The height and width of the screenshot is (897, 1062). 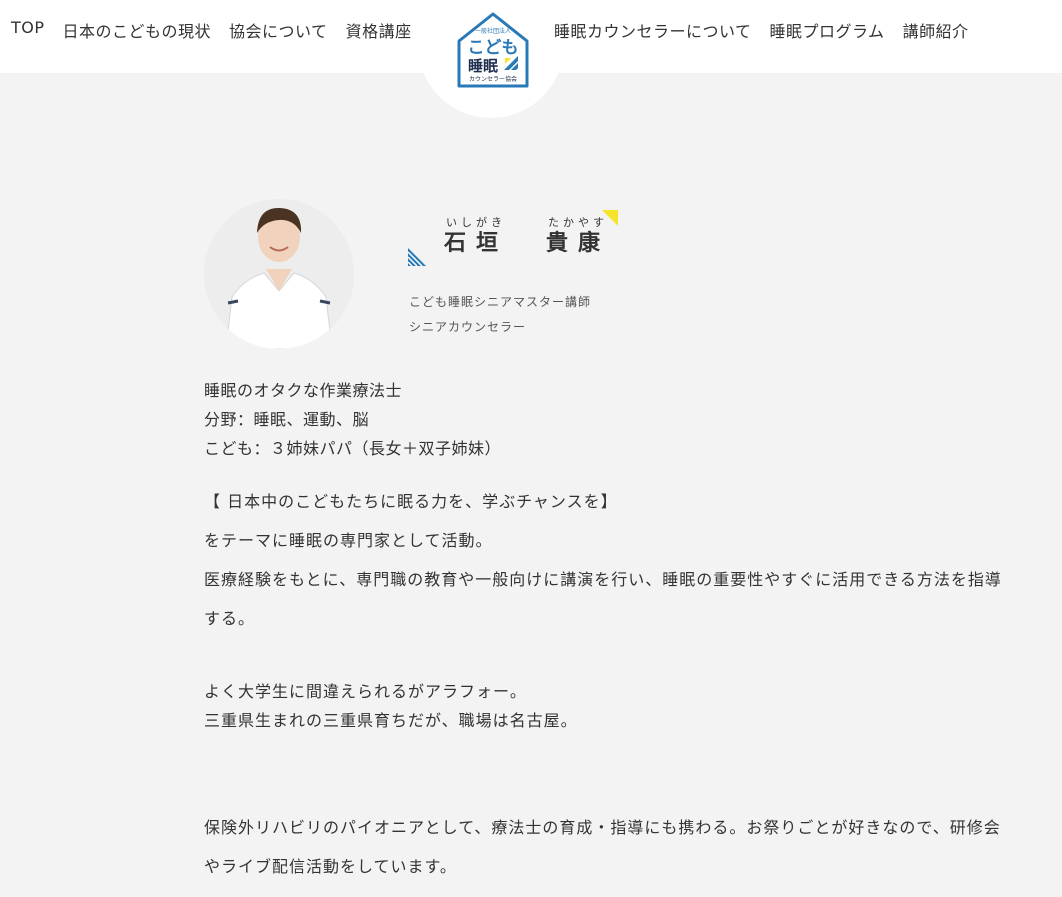 I want to click on logo-line2: 睡眠, so click(x=483, y=66).